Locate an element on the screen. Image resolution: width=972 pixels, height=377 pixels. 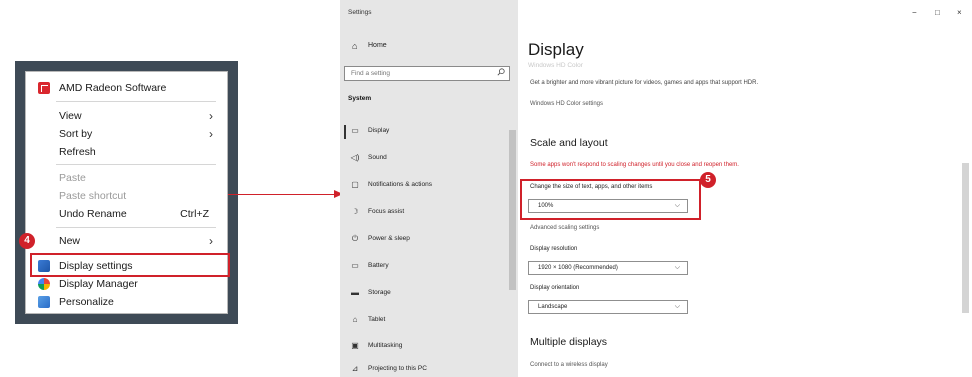
highlight-text-size is located at coordinates (610, 199).